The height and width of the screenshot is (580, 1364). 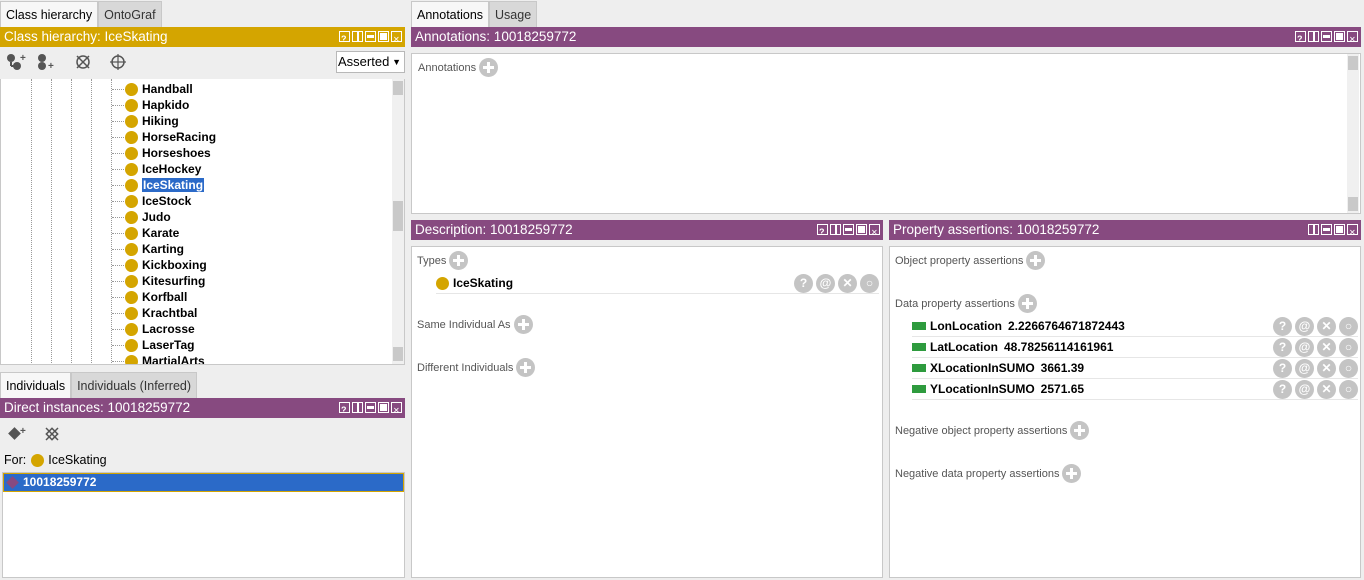 What do you see at coordinates (154, 249) in the screenshot?
I see `class-tree-item: Karting` at bounding box center [154, 249].